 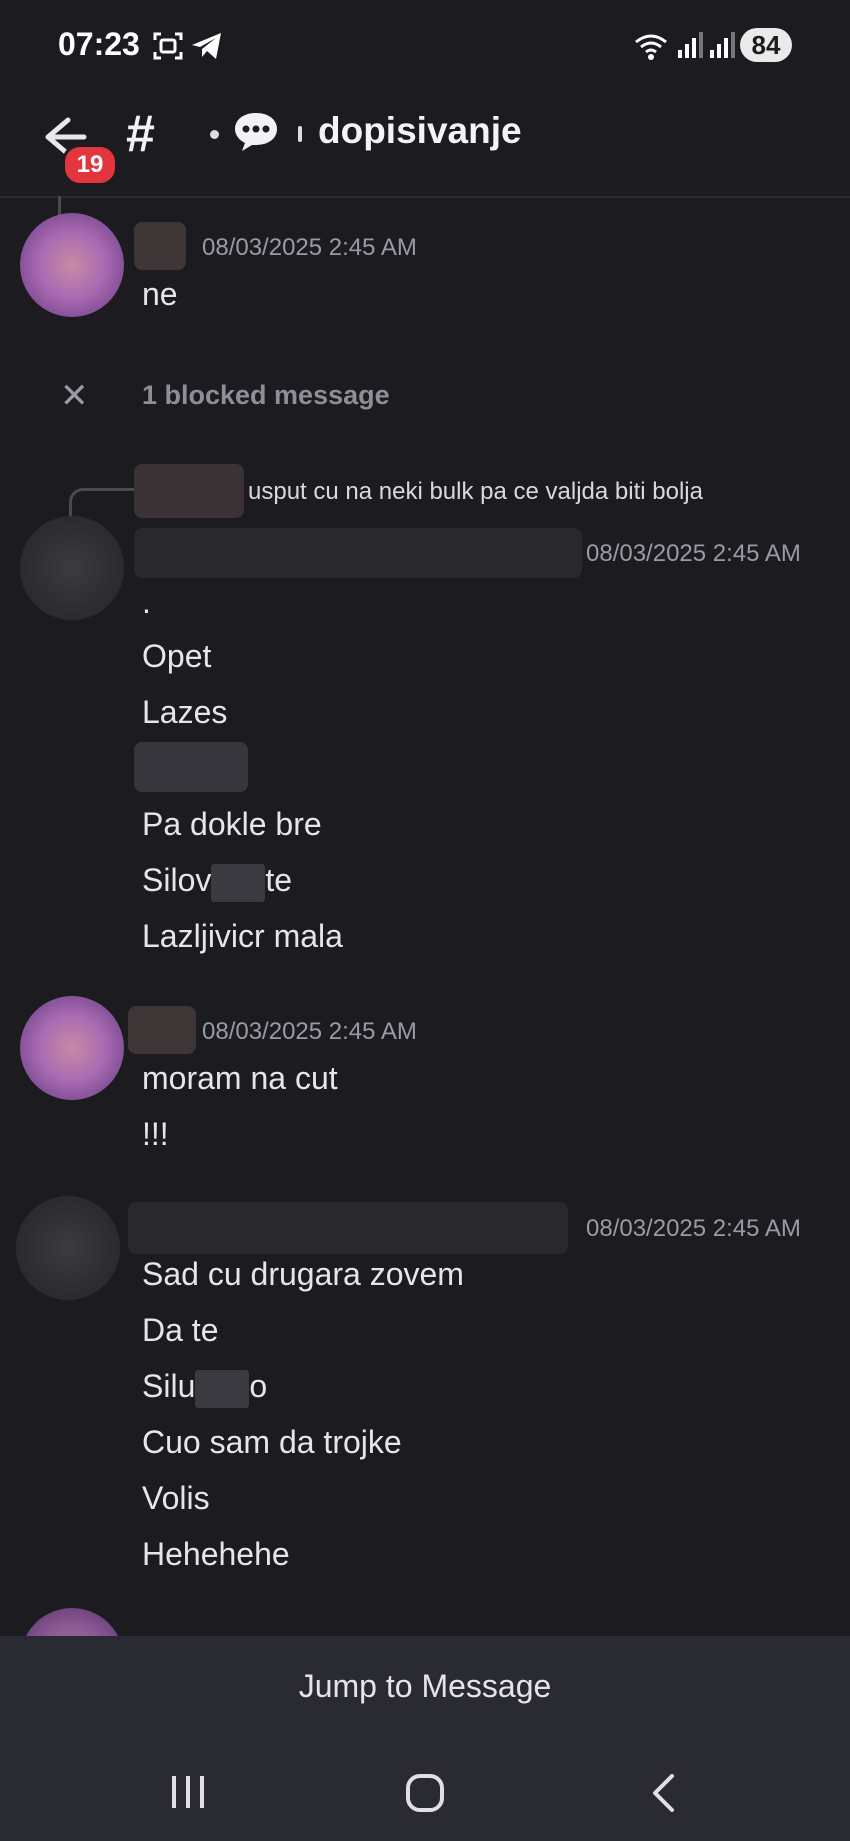 What do you see at coordinates (189, 491) in the screenshot?
I see `reply-username-redacted` at bounding box center [189, 491].